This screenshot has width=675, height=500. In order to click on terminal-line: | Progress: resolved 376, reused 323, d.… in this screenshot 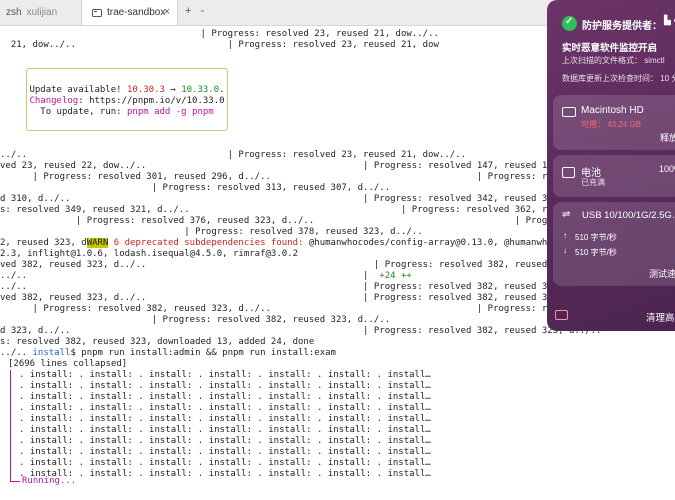, I will do `click(312, 221)`.